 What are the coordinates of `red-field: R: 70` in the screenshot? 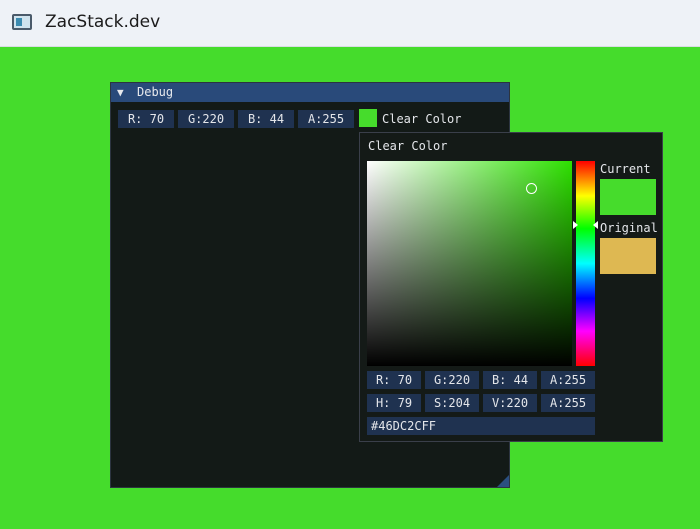 It's located at (146, 119).